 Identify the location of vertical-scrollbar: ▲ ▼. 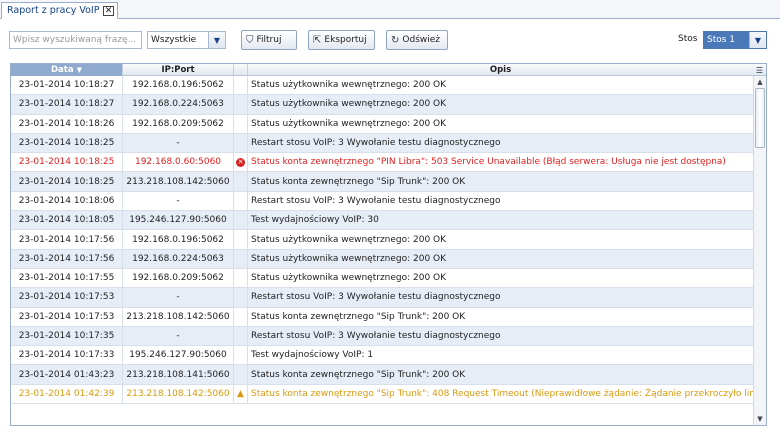
(759, 250).